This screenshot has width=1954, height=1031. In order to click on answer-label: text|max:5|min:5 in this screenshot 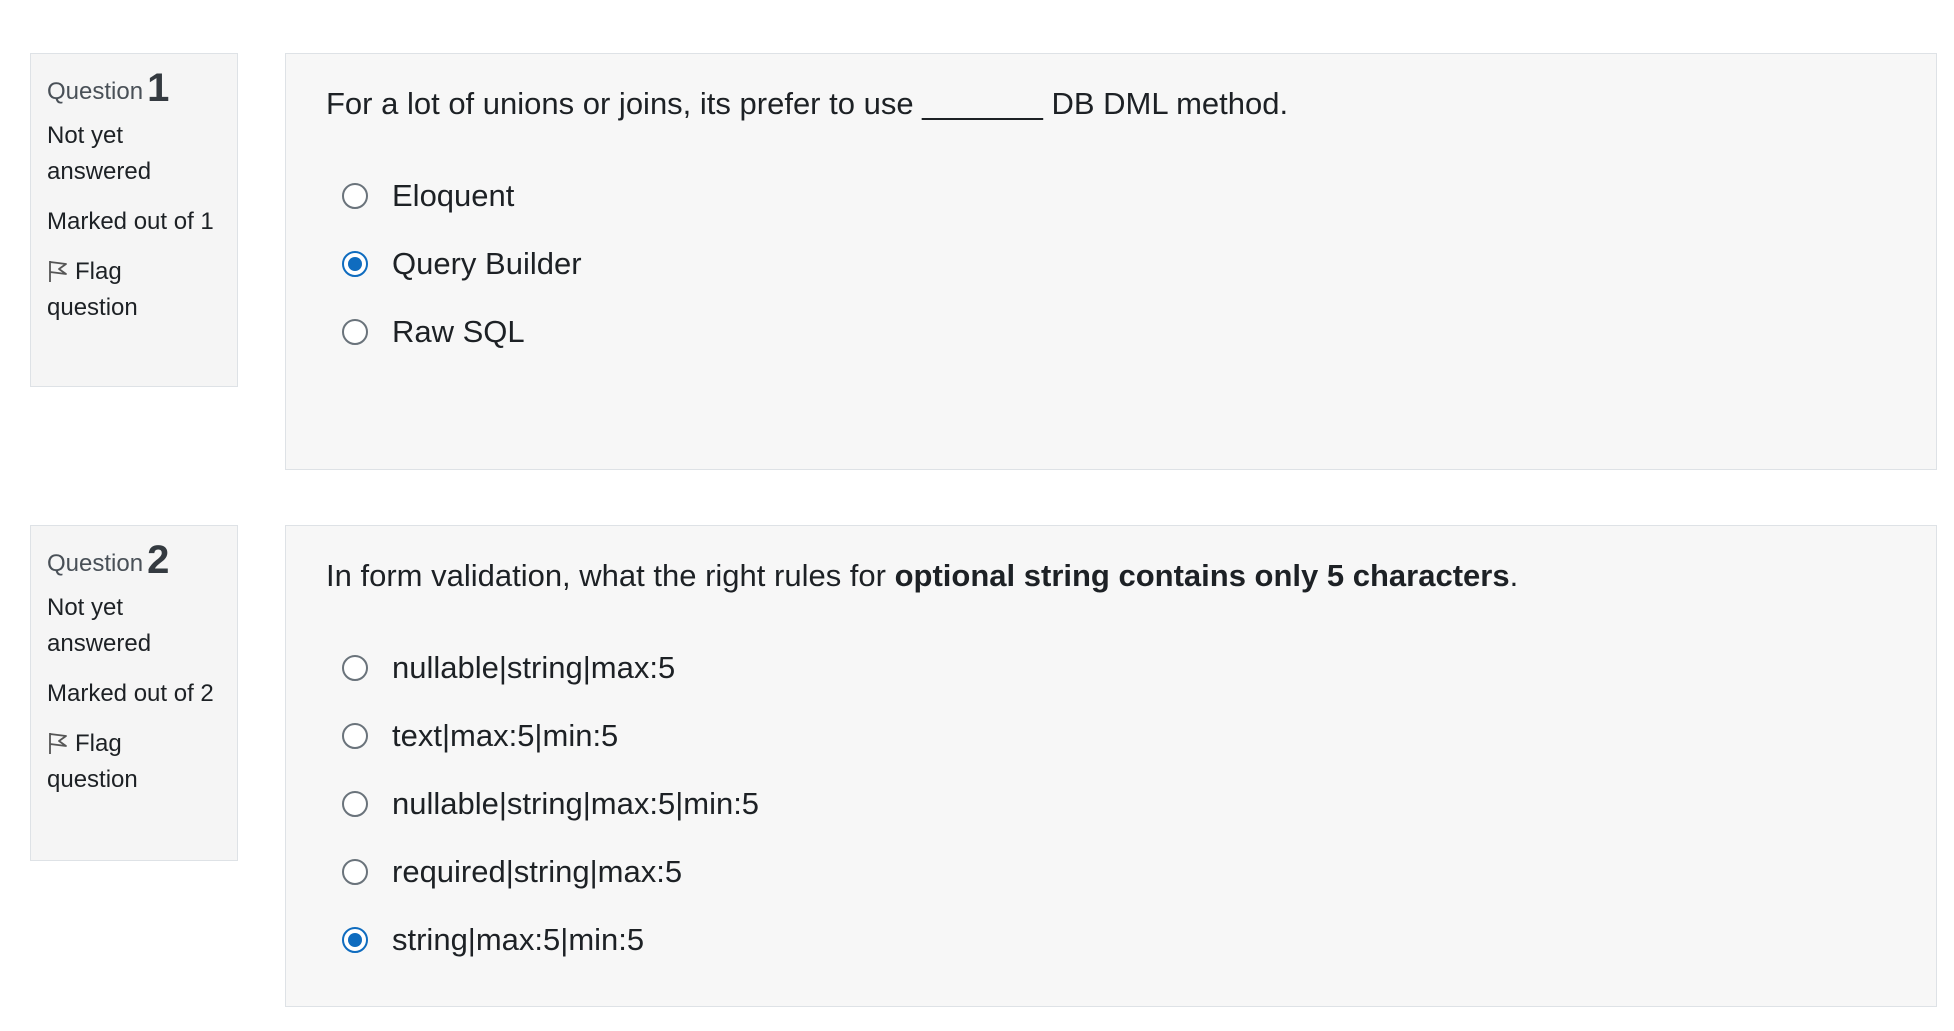, I will do `click(505, 735)`.